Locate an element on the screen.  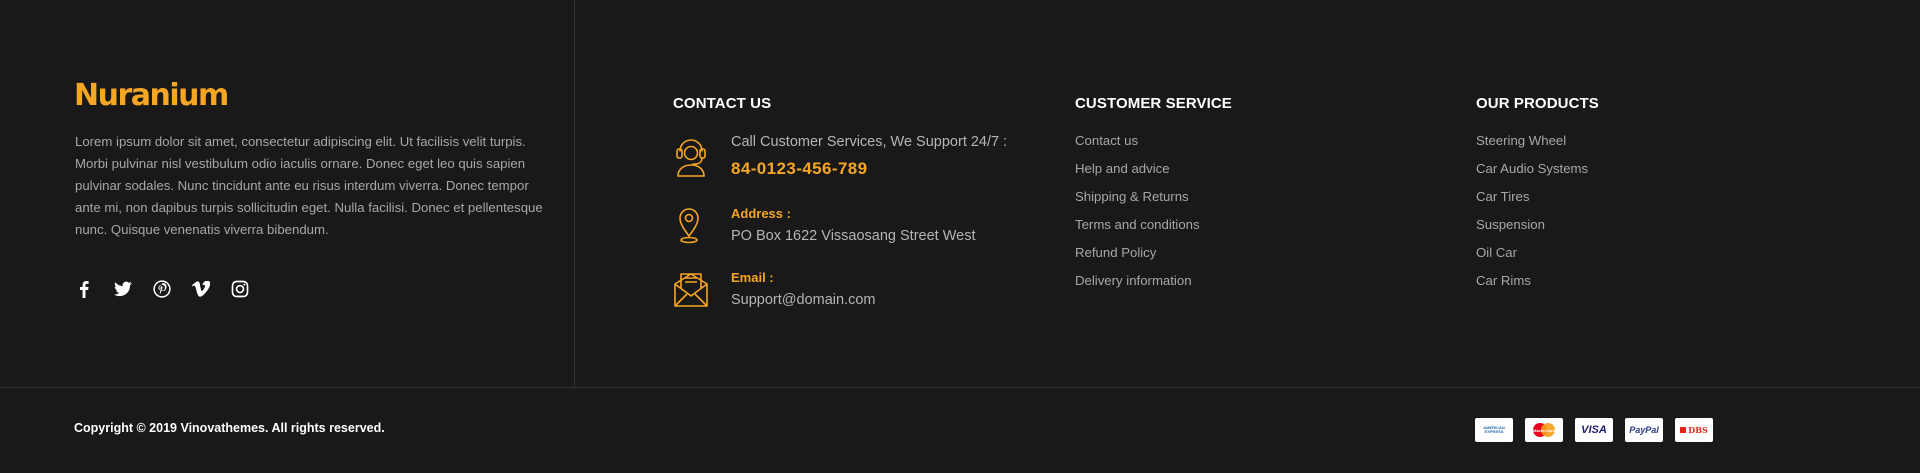
dbs-label: DBS is located at coordinates (1698, 430).